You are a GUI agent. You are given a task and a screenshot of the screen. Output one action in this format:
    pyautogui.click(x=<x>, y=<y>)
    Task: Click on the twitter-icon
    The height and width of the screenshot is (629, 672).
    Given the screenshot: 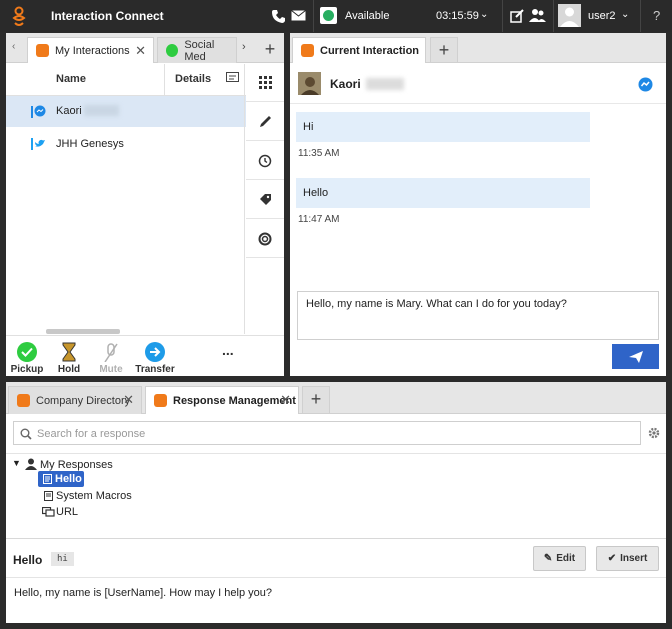 What is the action you would take?
    pyautogui.click(x=40, y=143)
    